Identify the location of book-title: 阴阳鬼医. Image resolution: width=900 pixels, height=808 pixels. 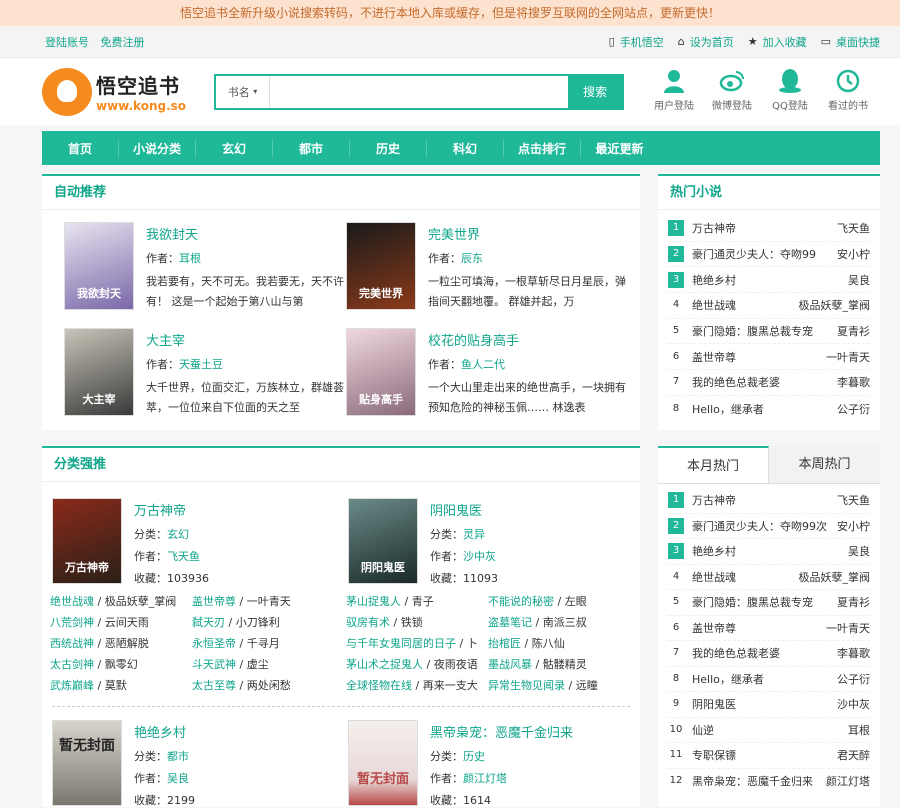
(456, 509).